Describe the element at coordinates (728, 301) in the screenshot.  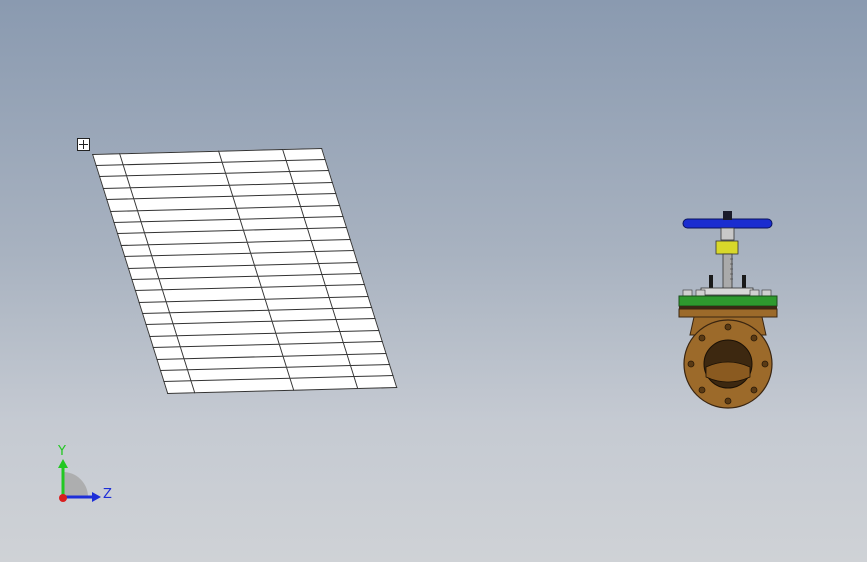
I see `bonnet-flange` at that location.